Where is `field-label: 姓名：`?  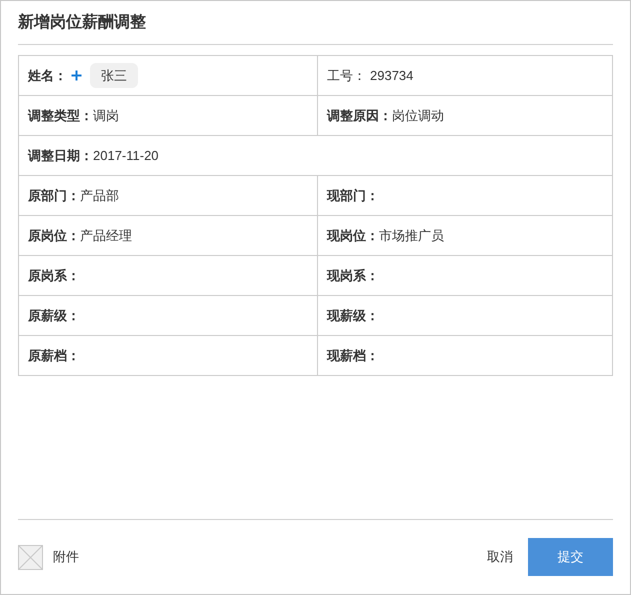
field-label: 姓名： is located at coordinates (47, 75).